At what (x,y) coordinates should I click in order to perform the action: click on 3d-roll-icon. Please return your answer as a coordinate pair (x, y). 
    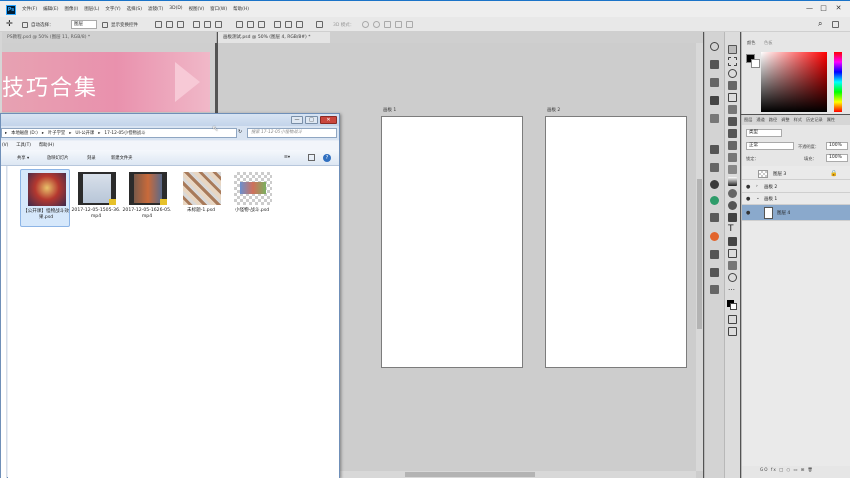
    Looking at the image, I should click on (376, 24).